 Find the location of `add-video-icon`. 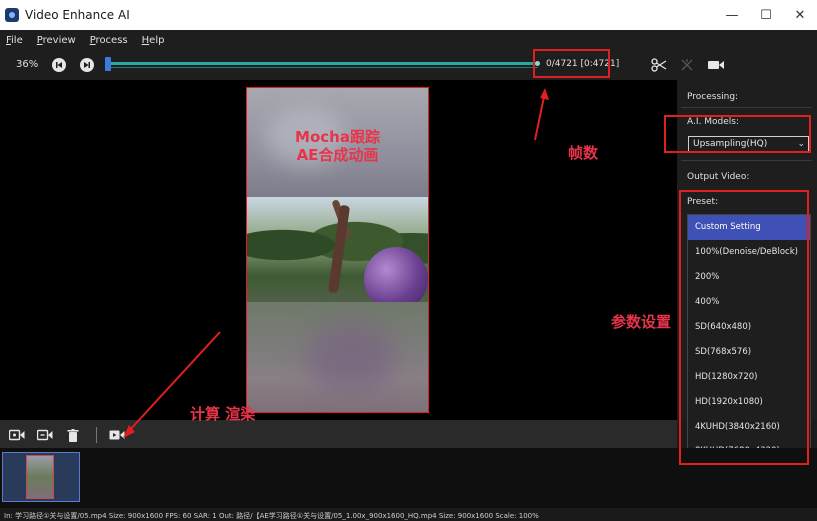

add-video-icon is located at coordinates (17, 435).